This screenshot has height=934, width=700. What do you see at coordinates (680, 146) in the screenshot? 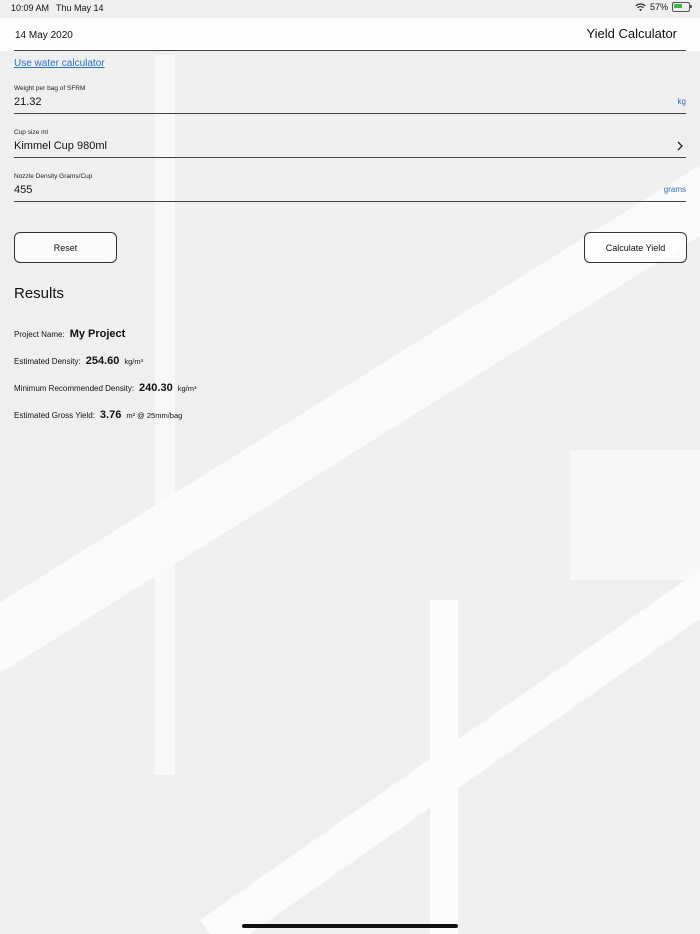
I see `chevron-right-icon` at bounding box center [680, 146].